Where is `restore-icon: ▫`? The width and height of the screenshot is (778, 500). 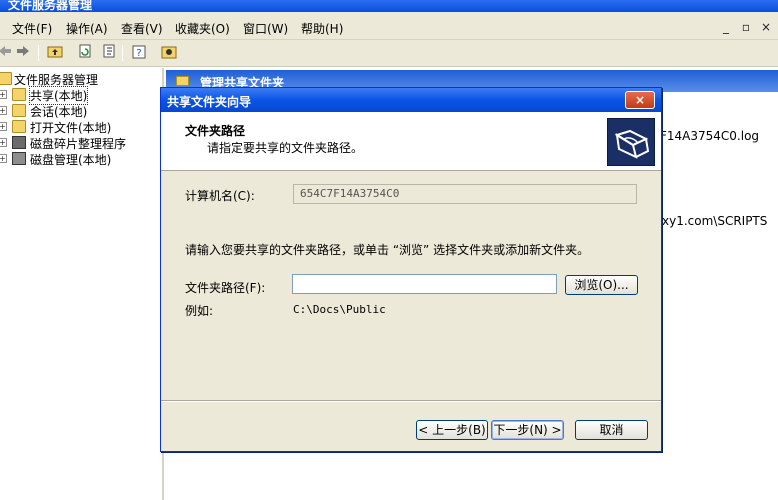
restore-icon: ▫ is located at coordinates (746, 28).